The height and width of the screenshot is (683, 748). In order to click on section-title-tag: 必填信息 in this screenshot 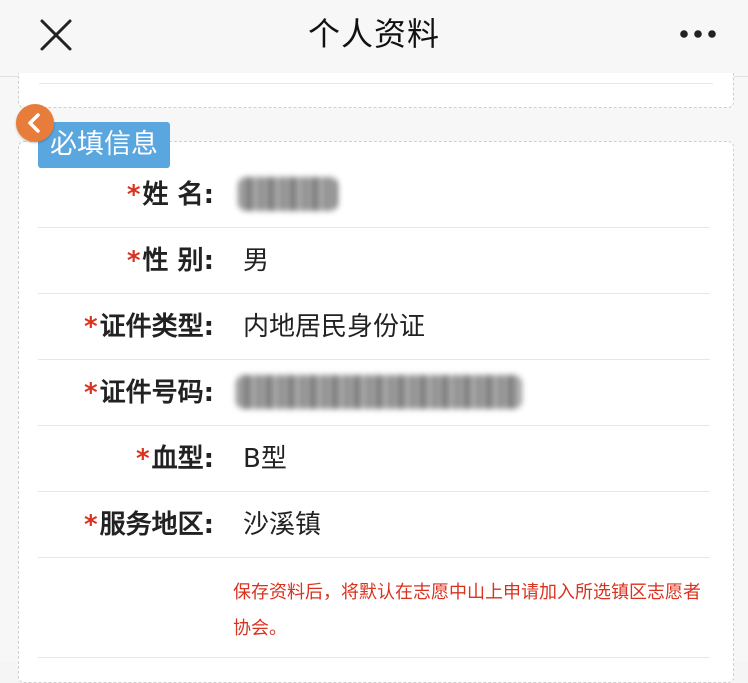, I will do `click(104, 145)`.